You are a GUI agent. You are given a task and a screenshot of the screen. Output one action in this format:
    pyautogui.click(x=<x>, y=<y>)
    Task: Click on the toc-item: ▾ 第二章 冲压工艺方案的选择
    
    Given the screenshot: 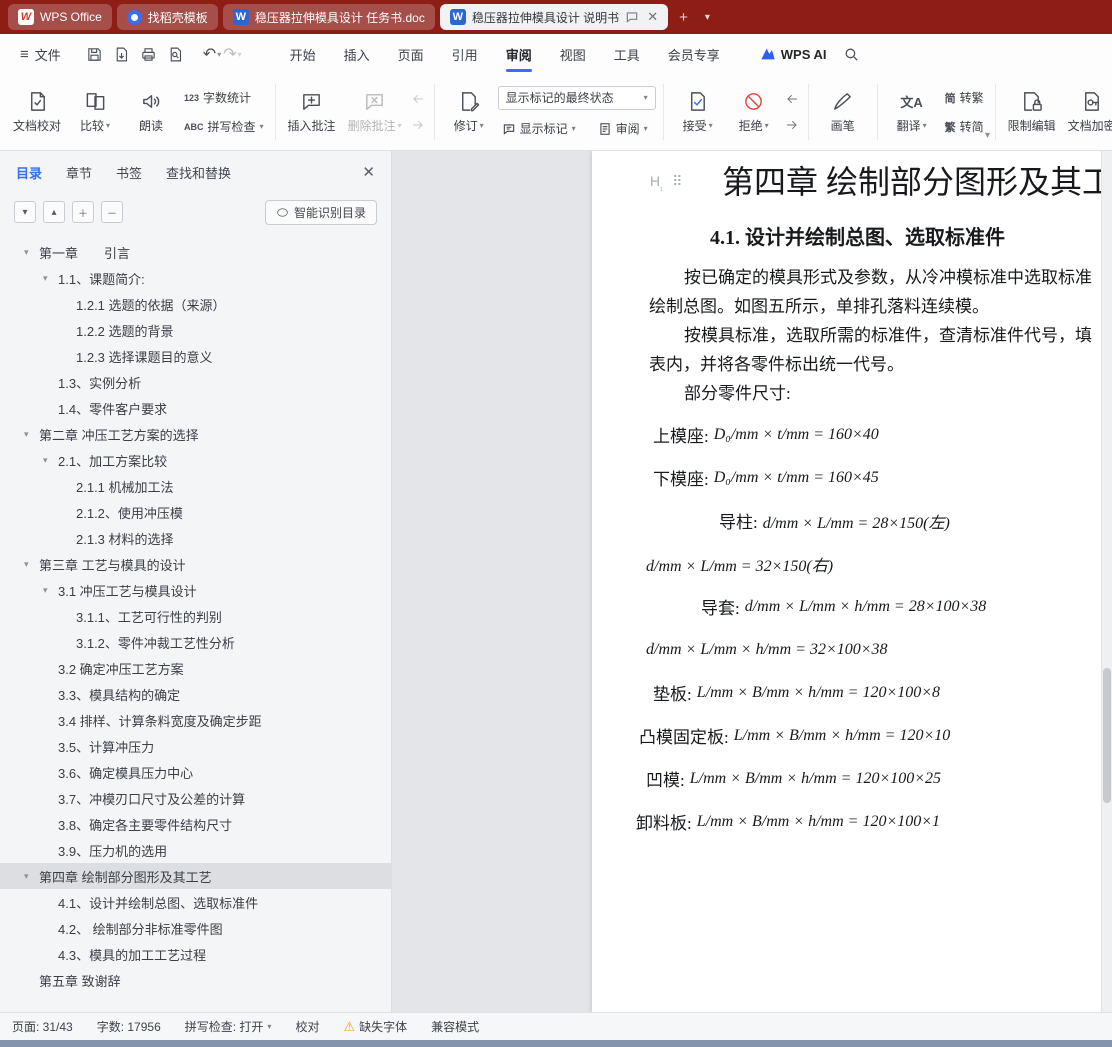 What is the action you would take?
    pyautogui.click(x=195, y=434)
    